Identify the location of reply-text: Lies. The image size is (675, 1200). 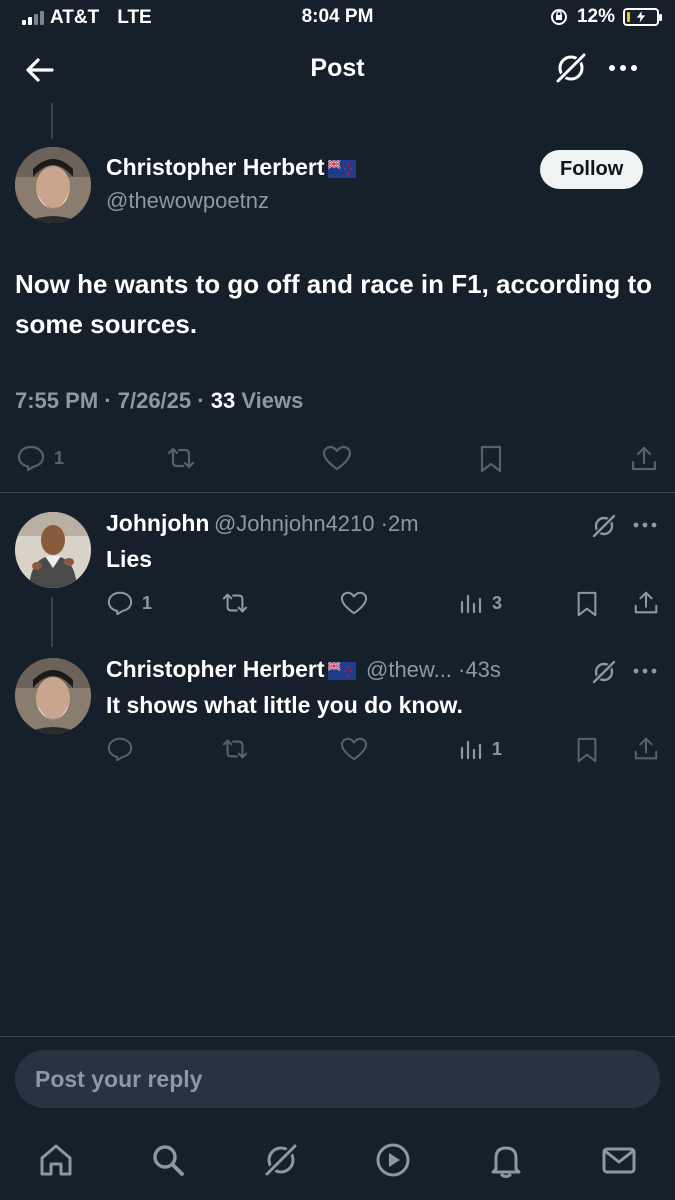
(129, 559).